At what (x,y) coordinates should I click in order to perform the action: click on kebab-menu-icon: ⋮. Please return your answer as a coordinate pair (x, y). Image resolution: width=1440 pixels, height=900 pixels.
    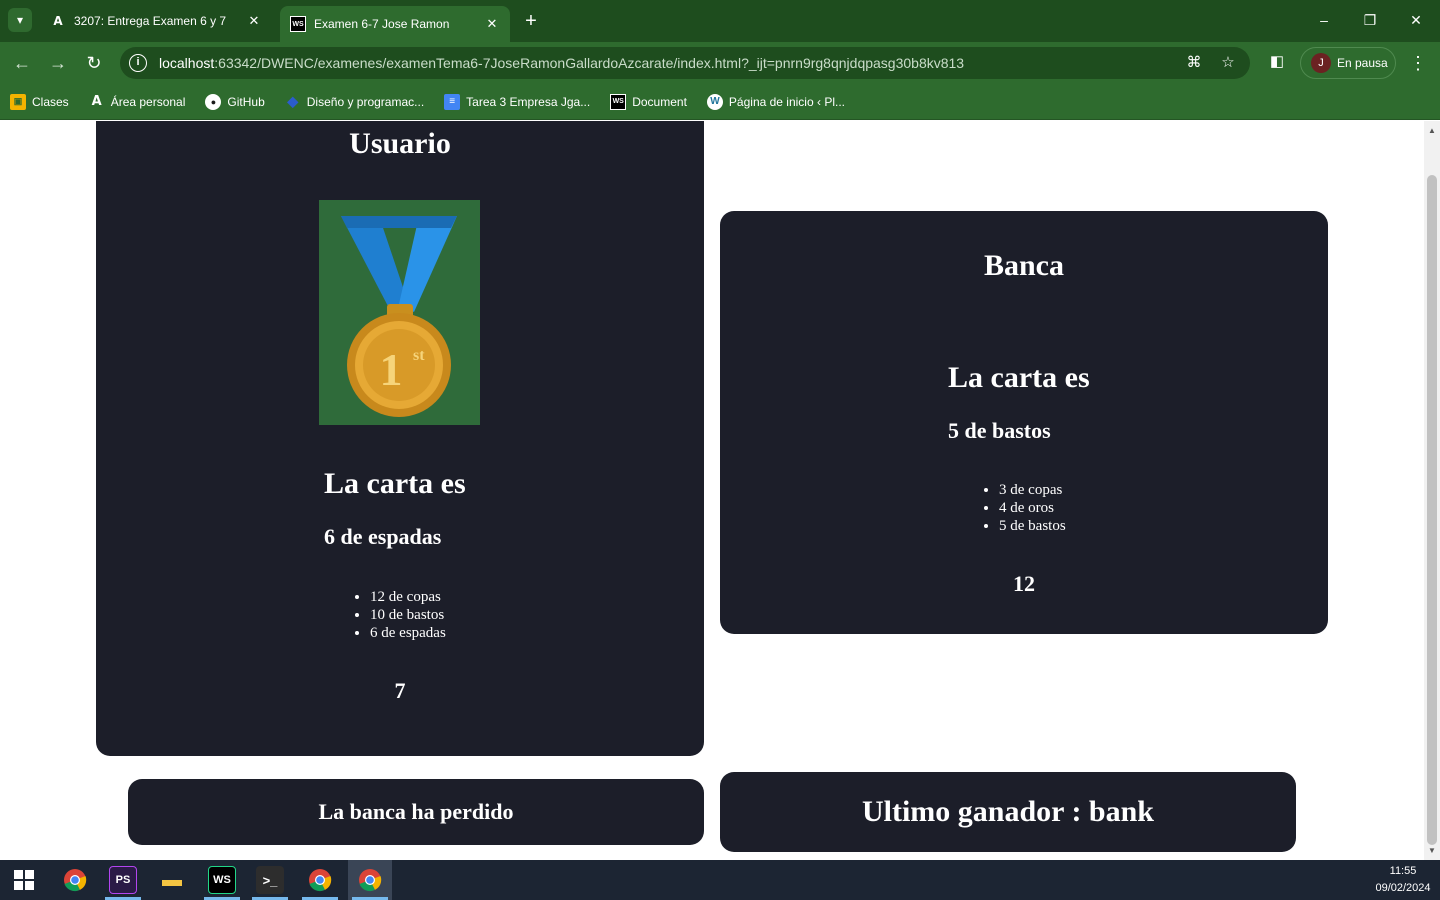
    Looking at the image, I should click on (1418, 63).